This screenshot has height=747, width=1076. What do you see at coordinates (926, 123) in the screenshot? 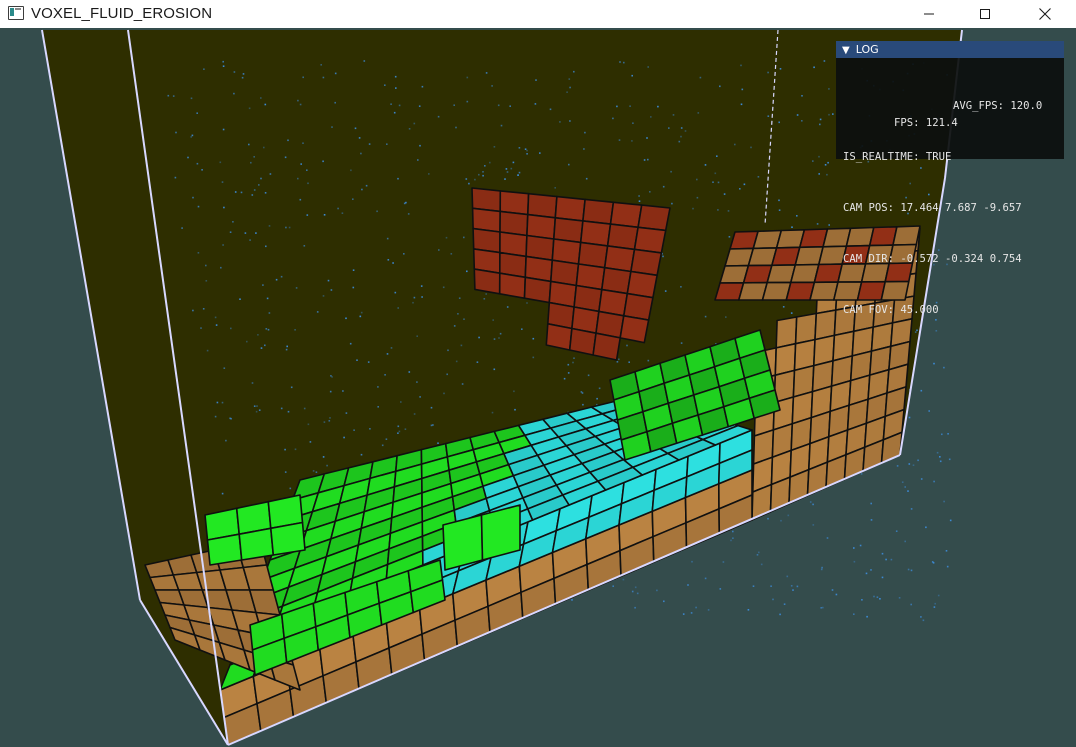
I see `fps-text: FPS: 121.4` at bounding box center [926, 123].